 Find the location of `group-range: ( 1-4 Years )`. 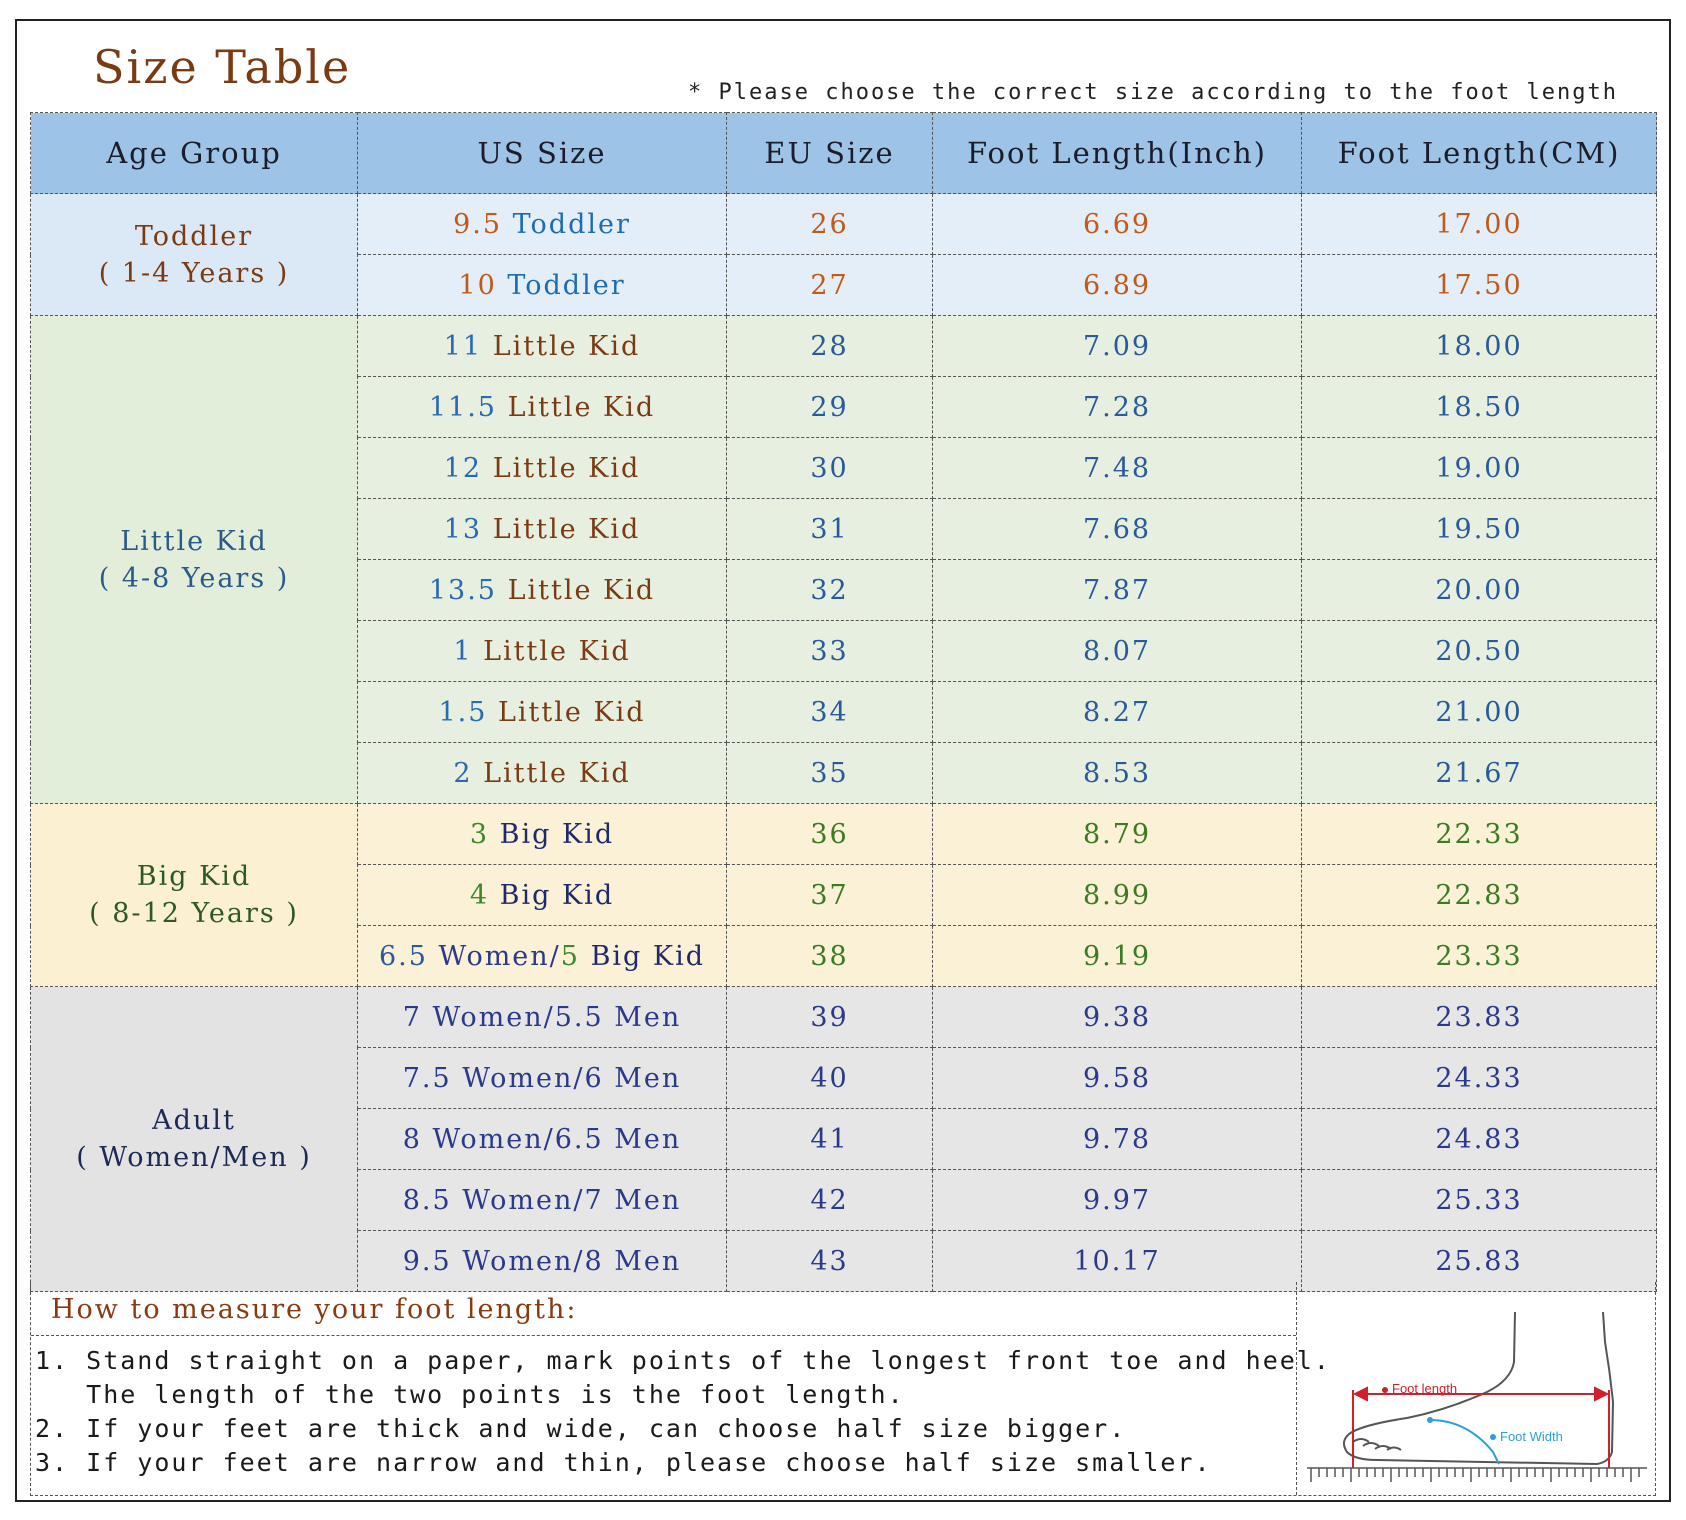

group-range: ( 1-4 Years ) is located at coordinates (194, 273).